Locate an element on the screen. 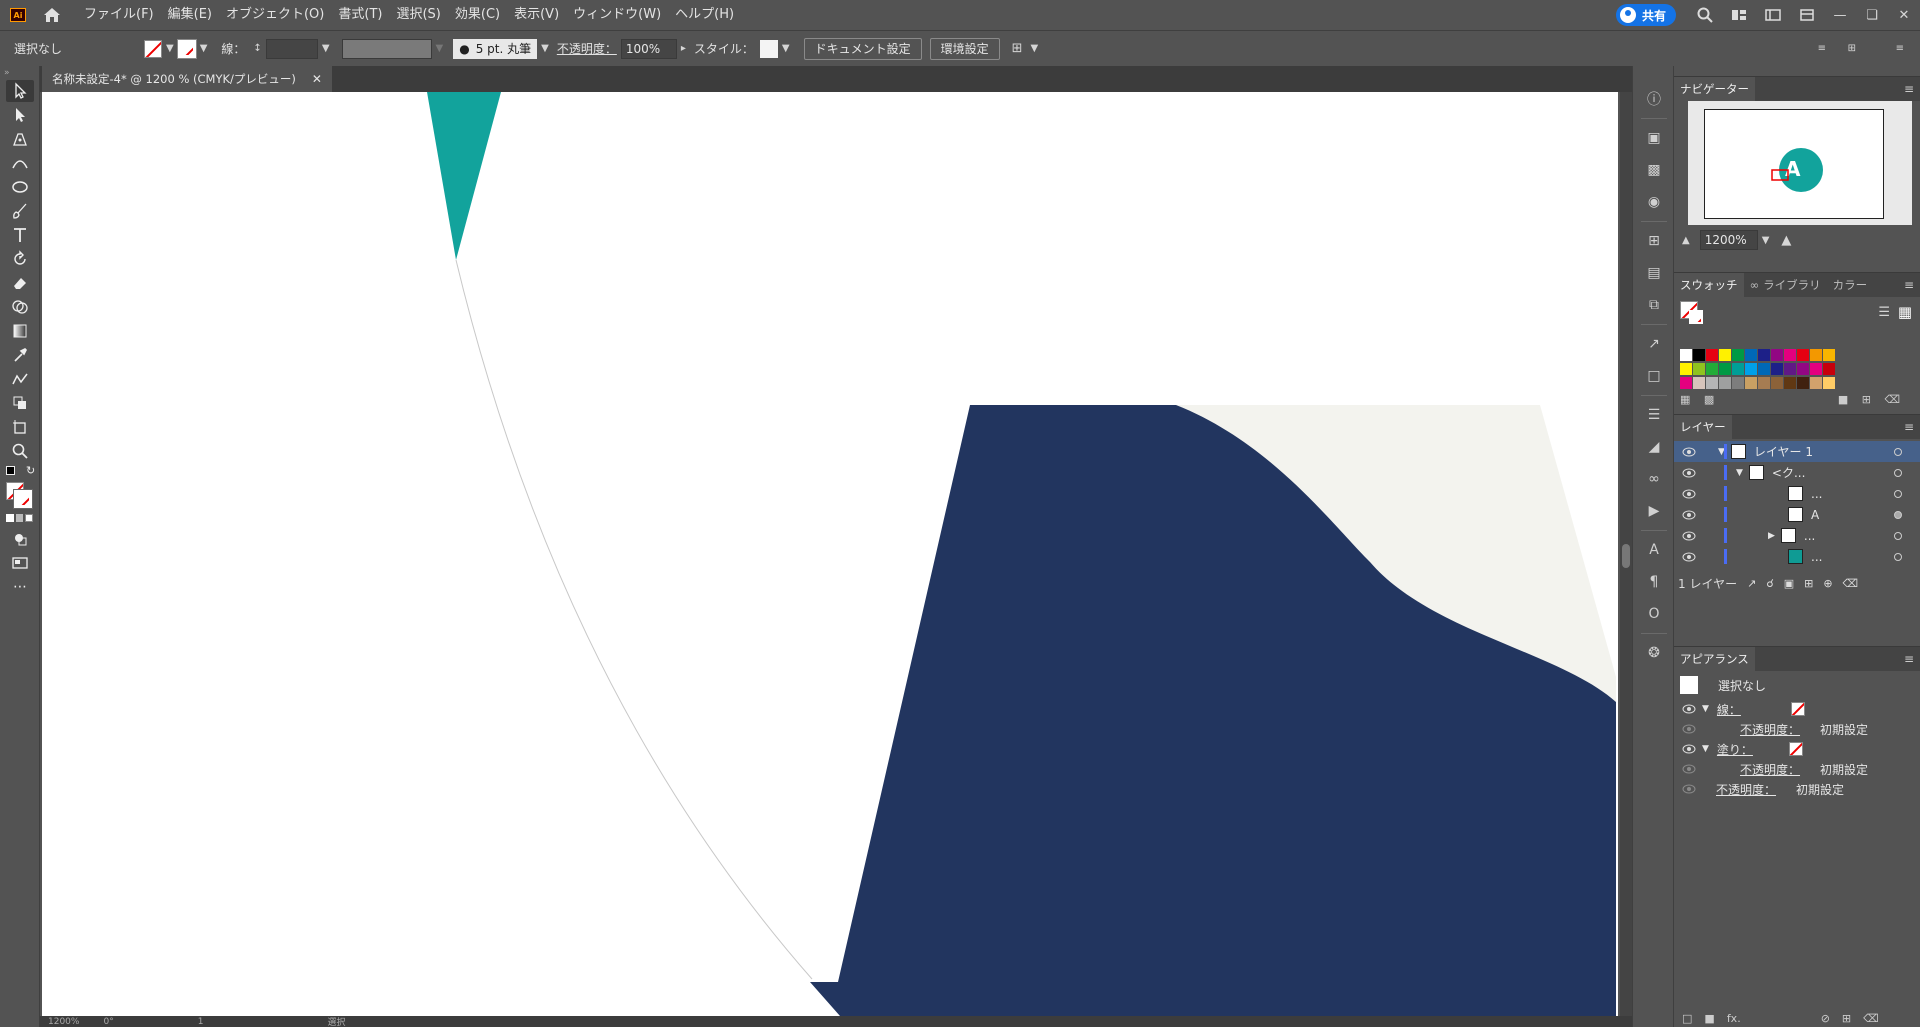  minimize-icon: — is located at coordinates (1840, 15).